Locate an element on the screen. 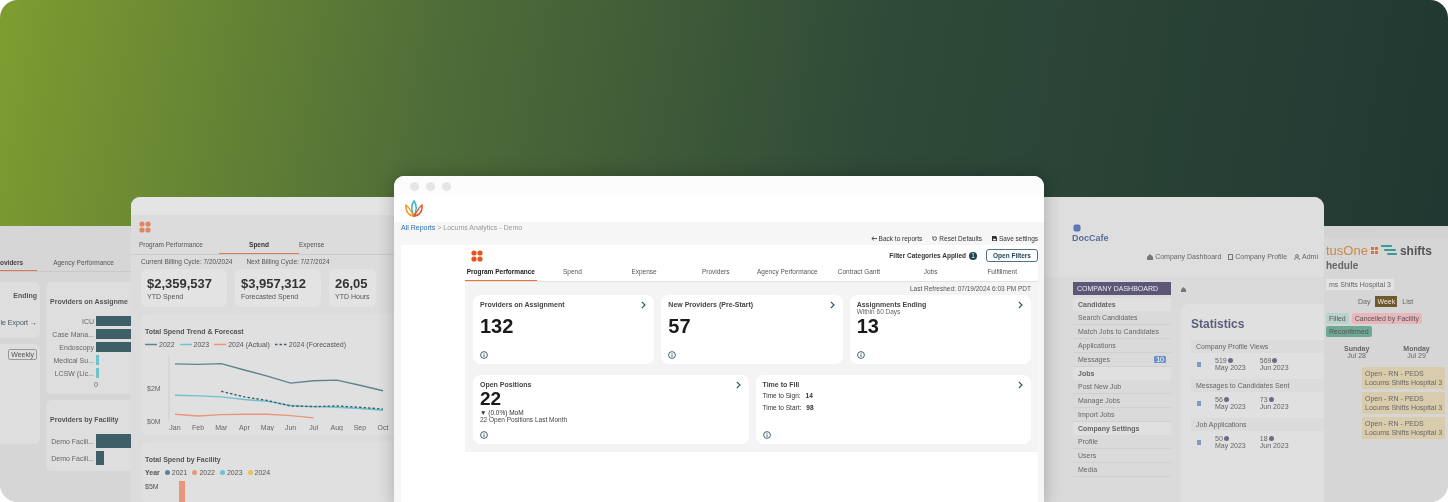 The width and height of the screenshot is (1448, 502). arrow-left-icon is located at coordinates (873, 238).